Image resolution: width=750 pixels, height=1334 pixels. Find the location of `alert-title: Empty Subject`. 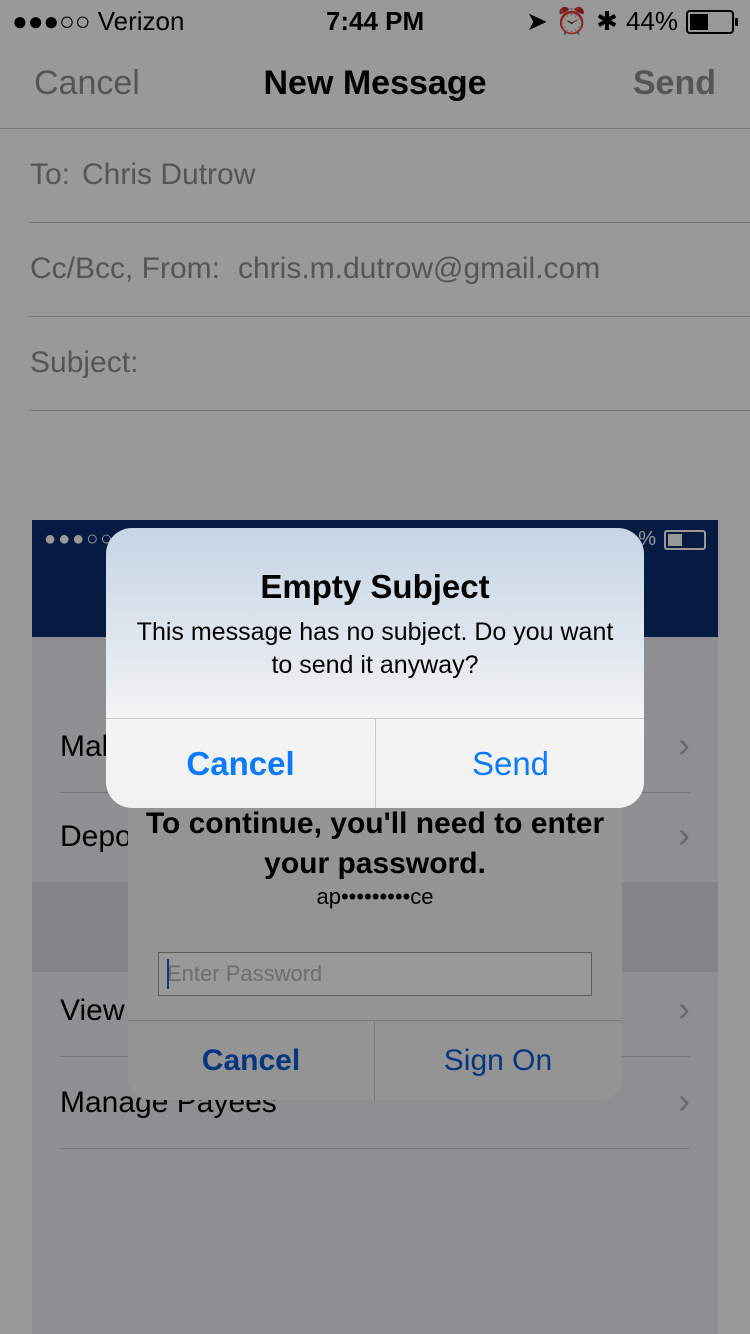

alert-title: Empty Subject is located at coordinates (375, 586).